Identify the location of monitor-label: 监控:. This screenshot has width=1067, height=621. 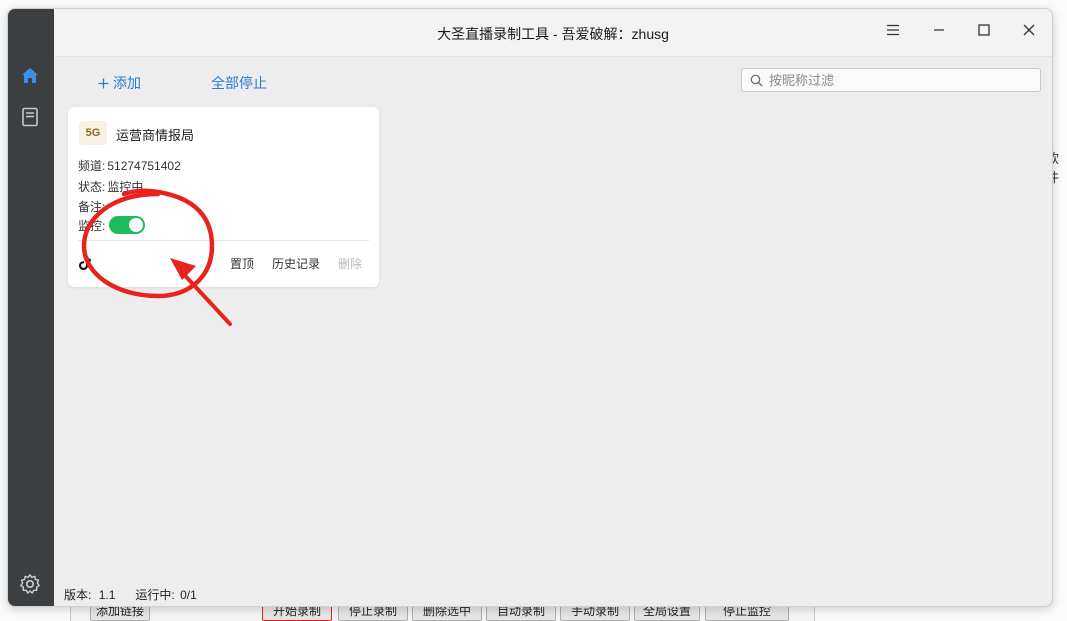
(92, 225).